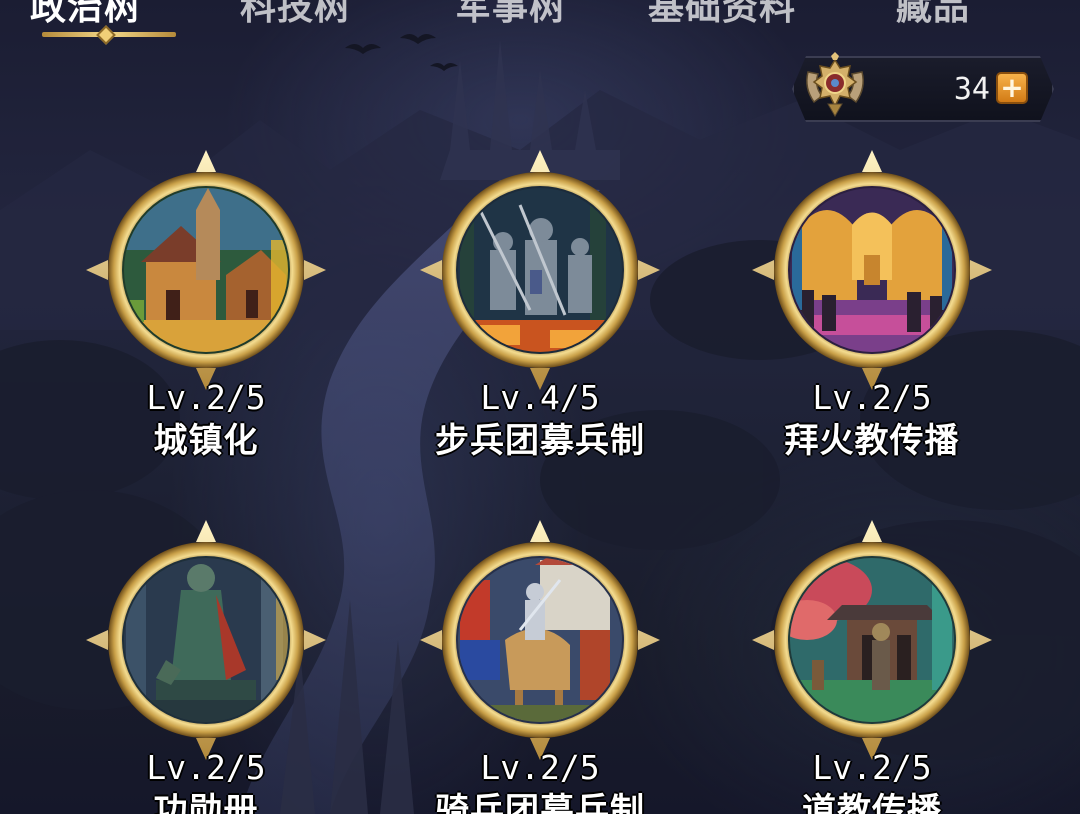 This screenshot has height=814, width=1080. I want to click on policy-name: 道教传播, so click(872, 802).